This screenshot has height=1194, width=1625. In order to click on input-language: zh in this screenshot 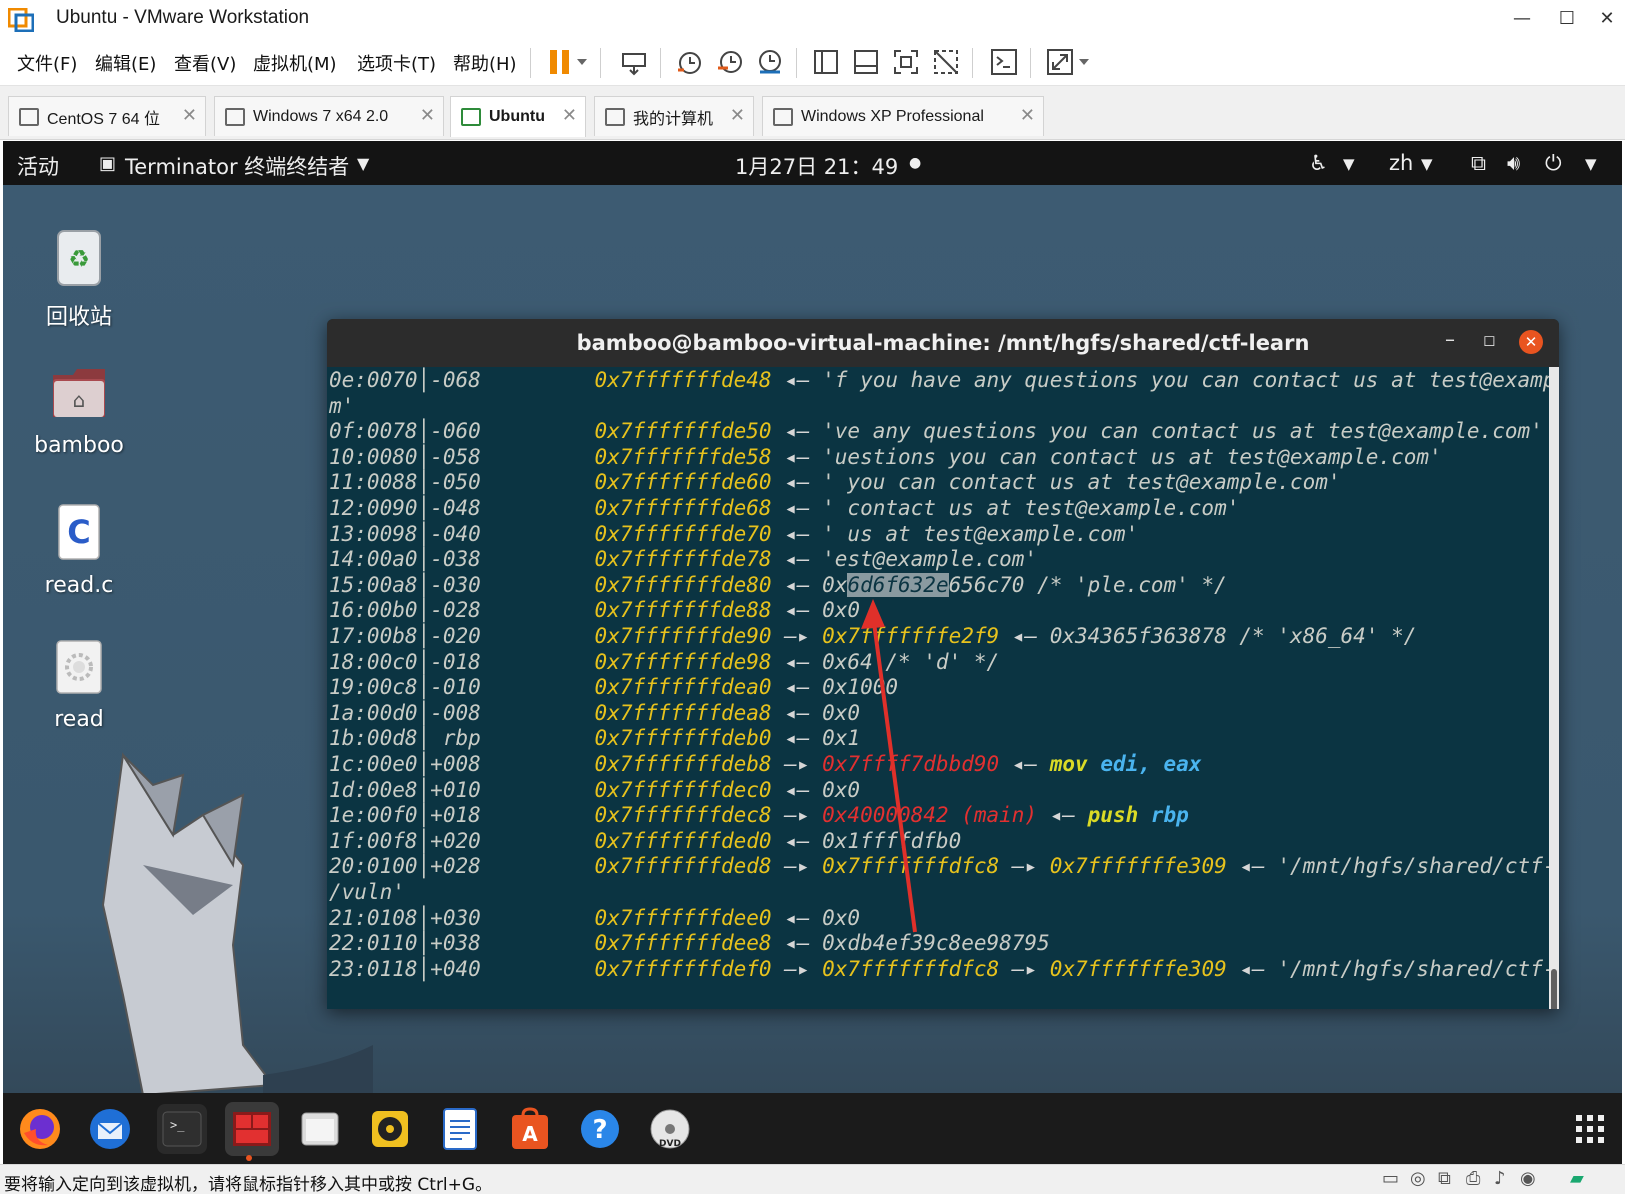, I will do `click(1401, 163)`.